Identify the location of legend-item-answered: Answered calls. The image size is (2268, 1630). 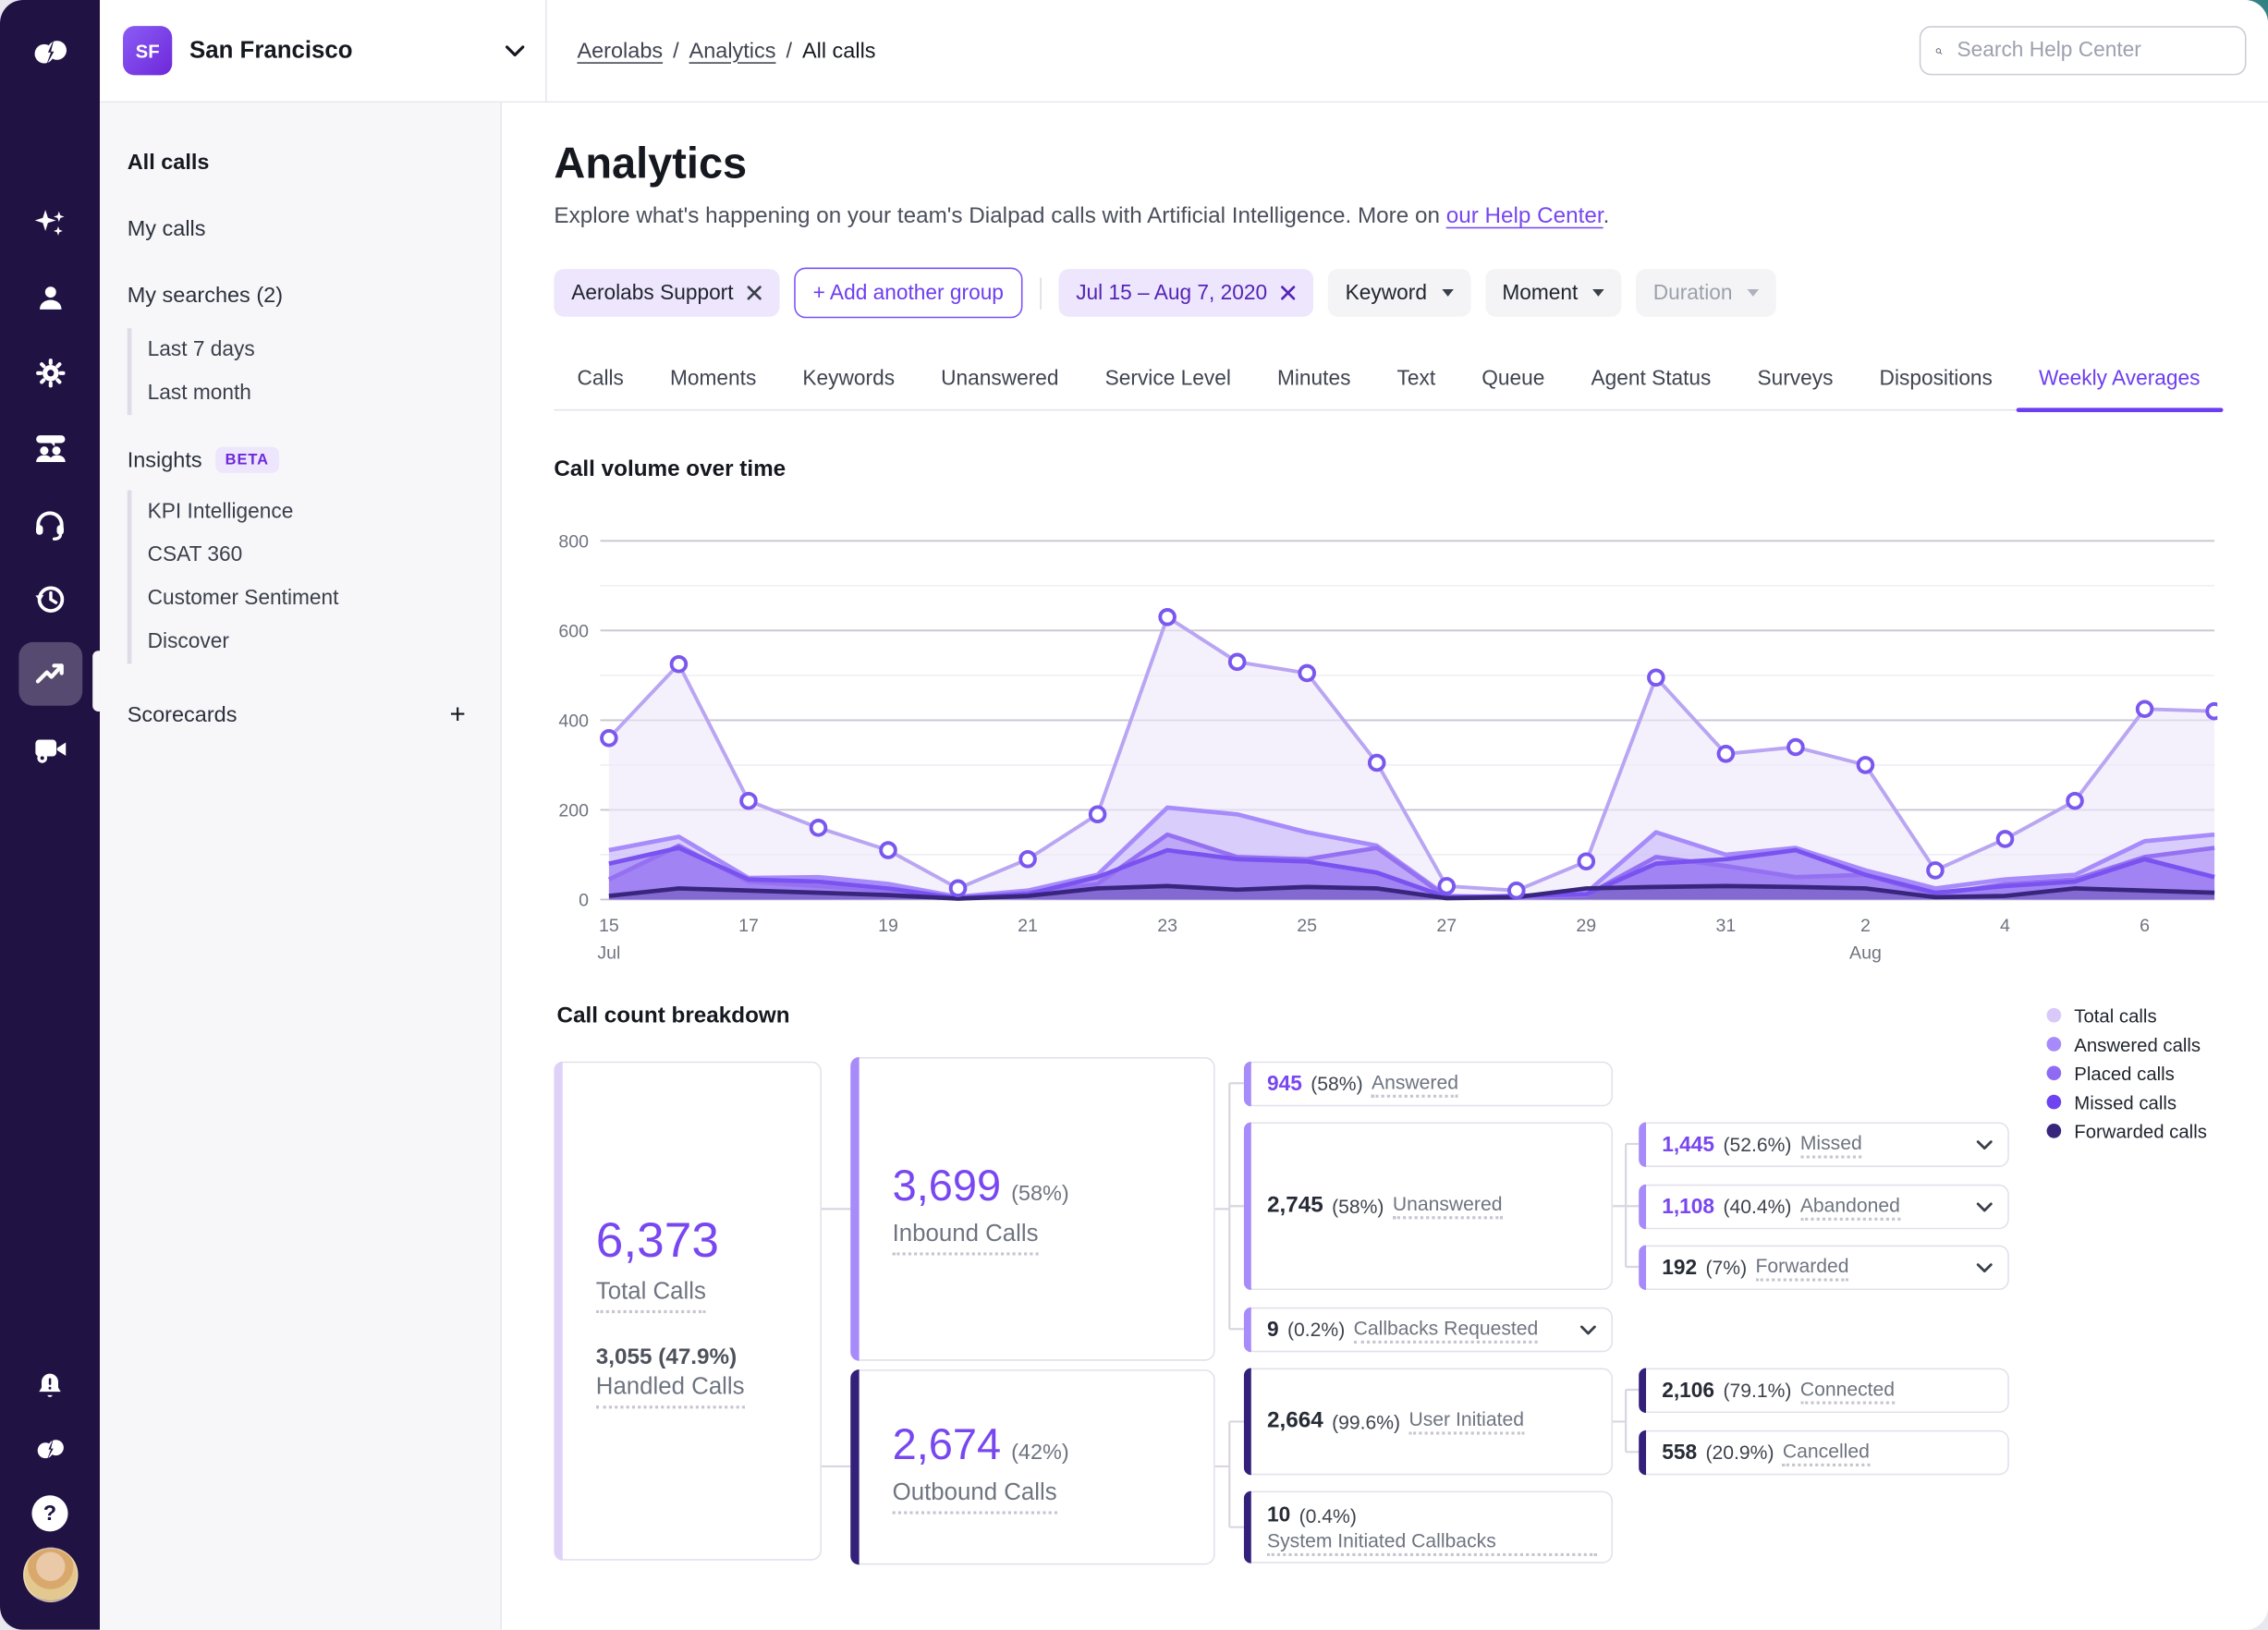
(2127, 1043).